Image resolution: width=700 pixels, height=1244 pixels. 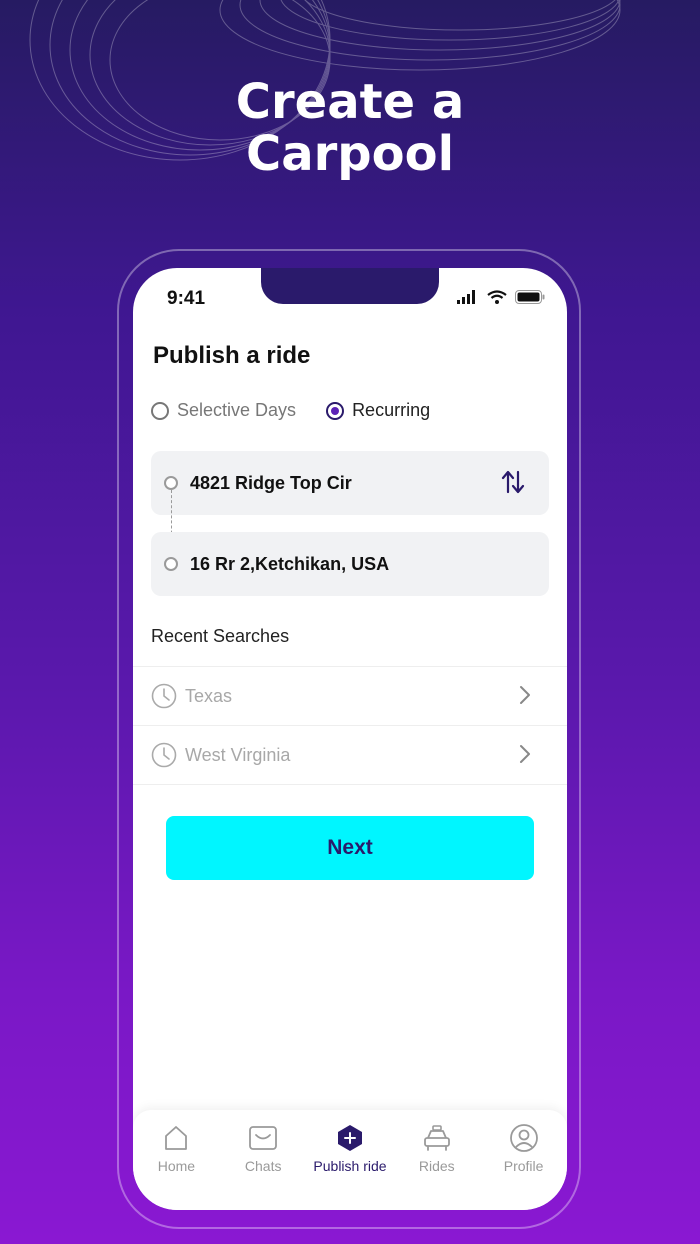 I want to click on phone-notch, so click(x=350, y=286).